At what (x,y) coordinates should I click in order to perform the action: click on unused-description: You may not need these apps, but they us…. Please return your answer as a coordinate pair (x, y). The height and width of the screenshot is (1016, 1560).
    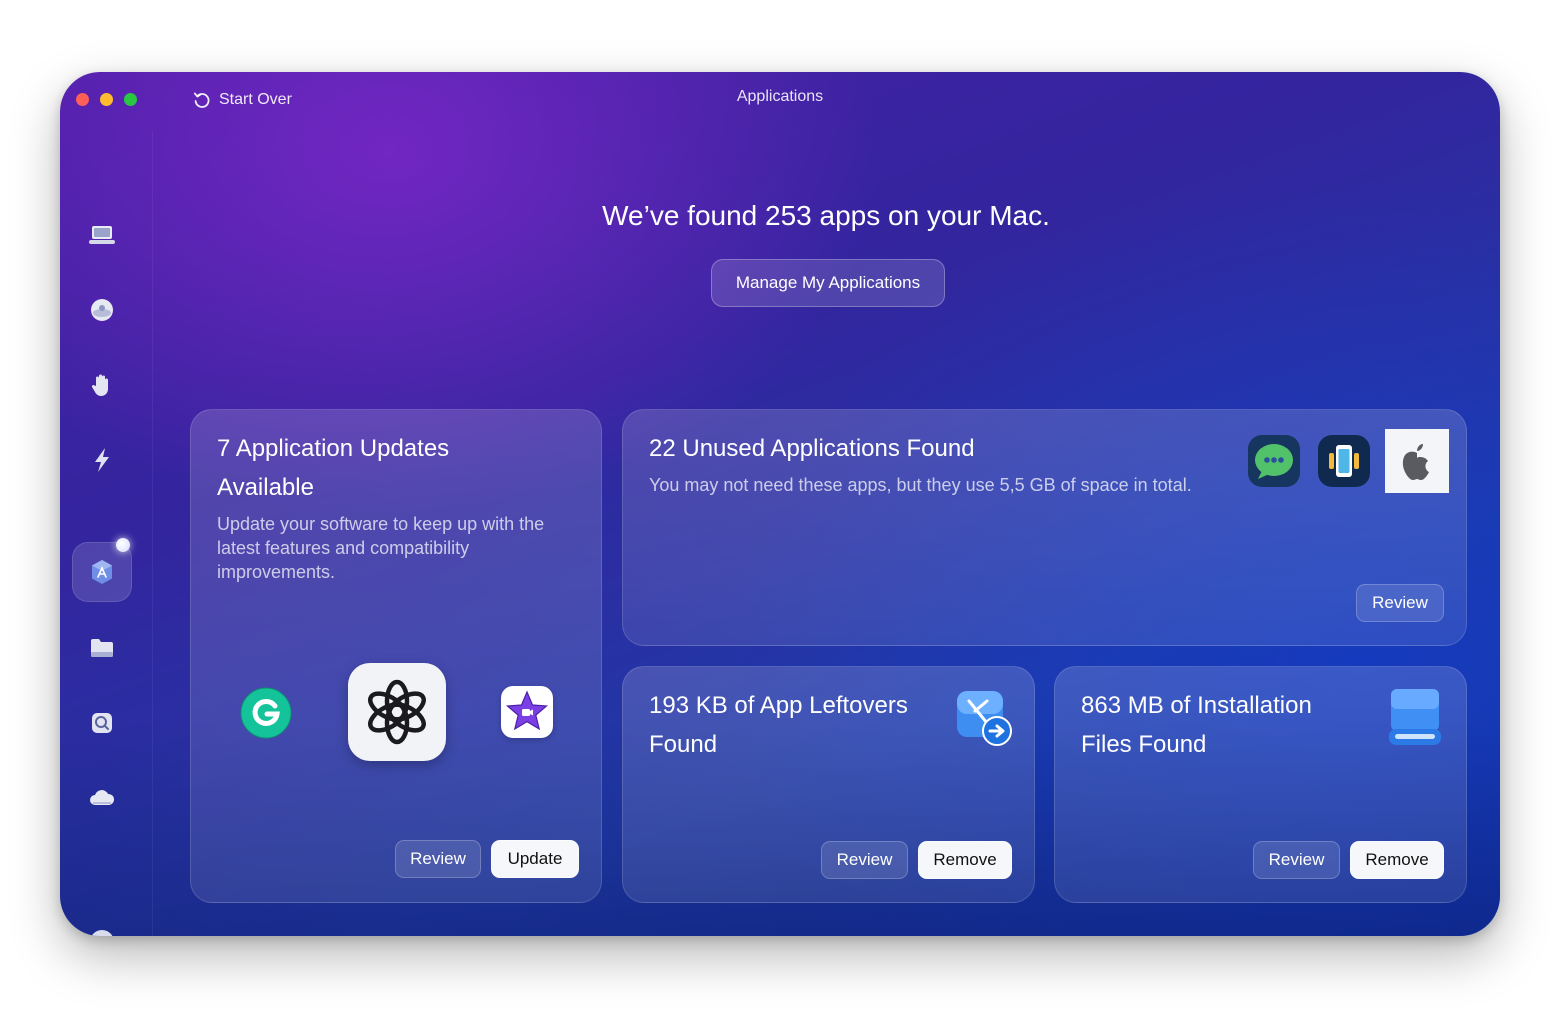
    Looking at the image, I should click on (920, 485).